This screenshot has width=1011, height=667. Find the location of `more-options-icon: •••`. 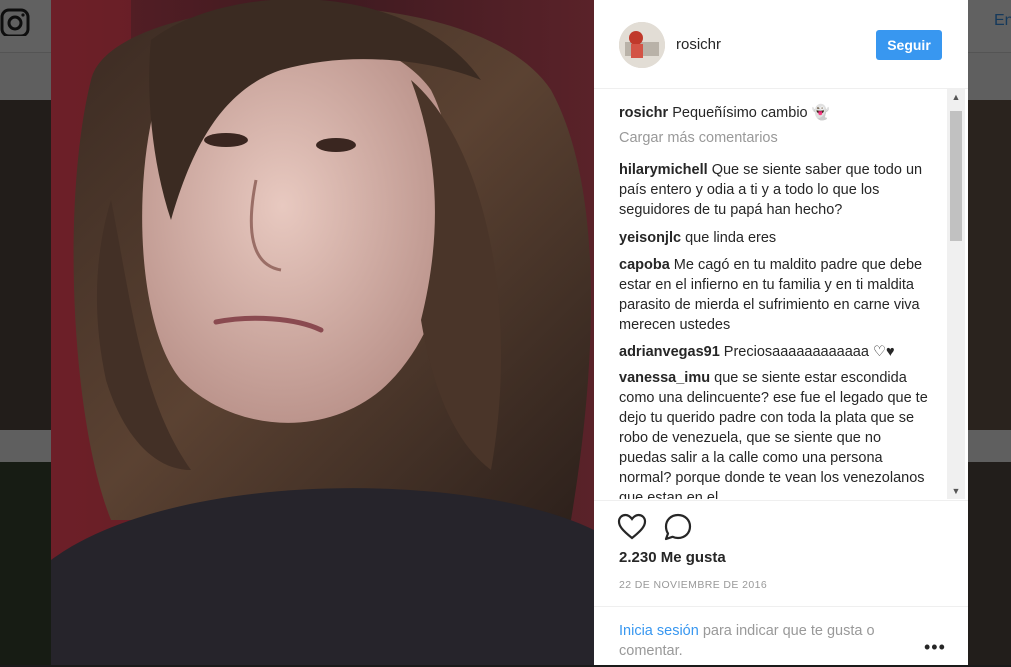

more-options-icon: ••• is located at coordinates (935, 647).